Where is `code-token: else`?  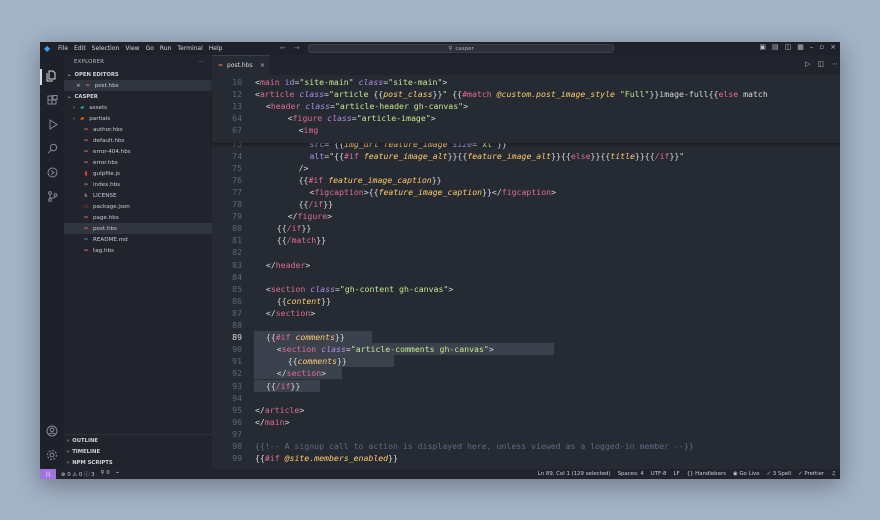
code-token: else is located at coordinates (580, 155).